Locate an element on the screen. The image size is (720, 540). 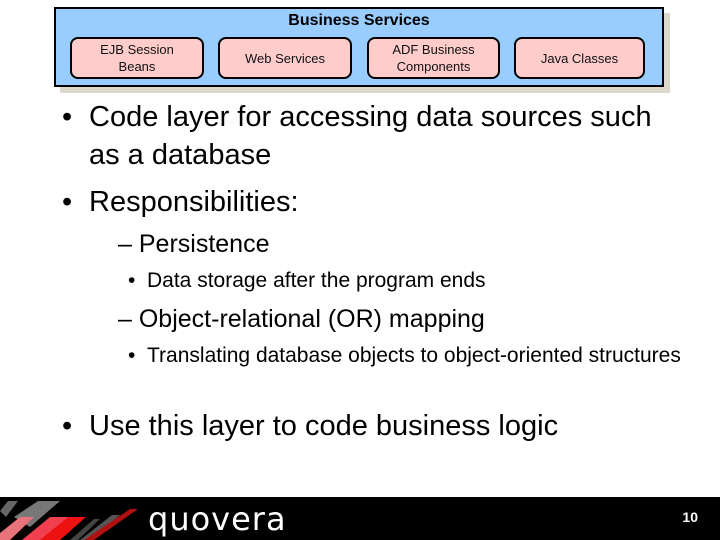
diagram-title: Business Services is located at coordinates (359, 20).